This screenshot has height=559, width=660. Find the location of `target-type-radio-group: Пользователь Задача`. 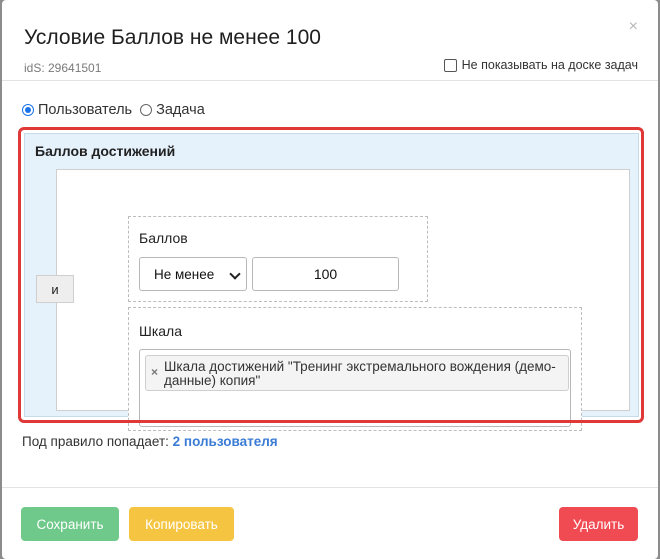

target-type-radio-group: Пользователь Задача is located at coordinates (113, 110).